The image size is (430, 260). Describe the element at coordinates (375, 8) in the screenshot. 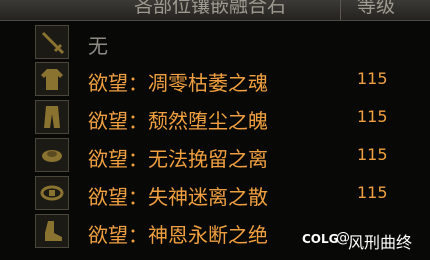

I see `level-column-header: 等级` at that location.